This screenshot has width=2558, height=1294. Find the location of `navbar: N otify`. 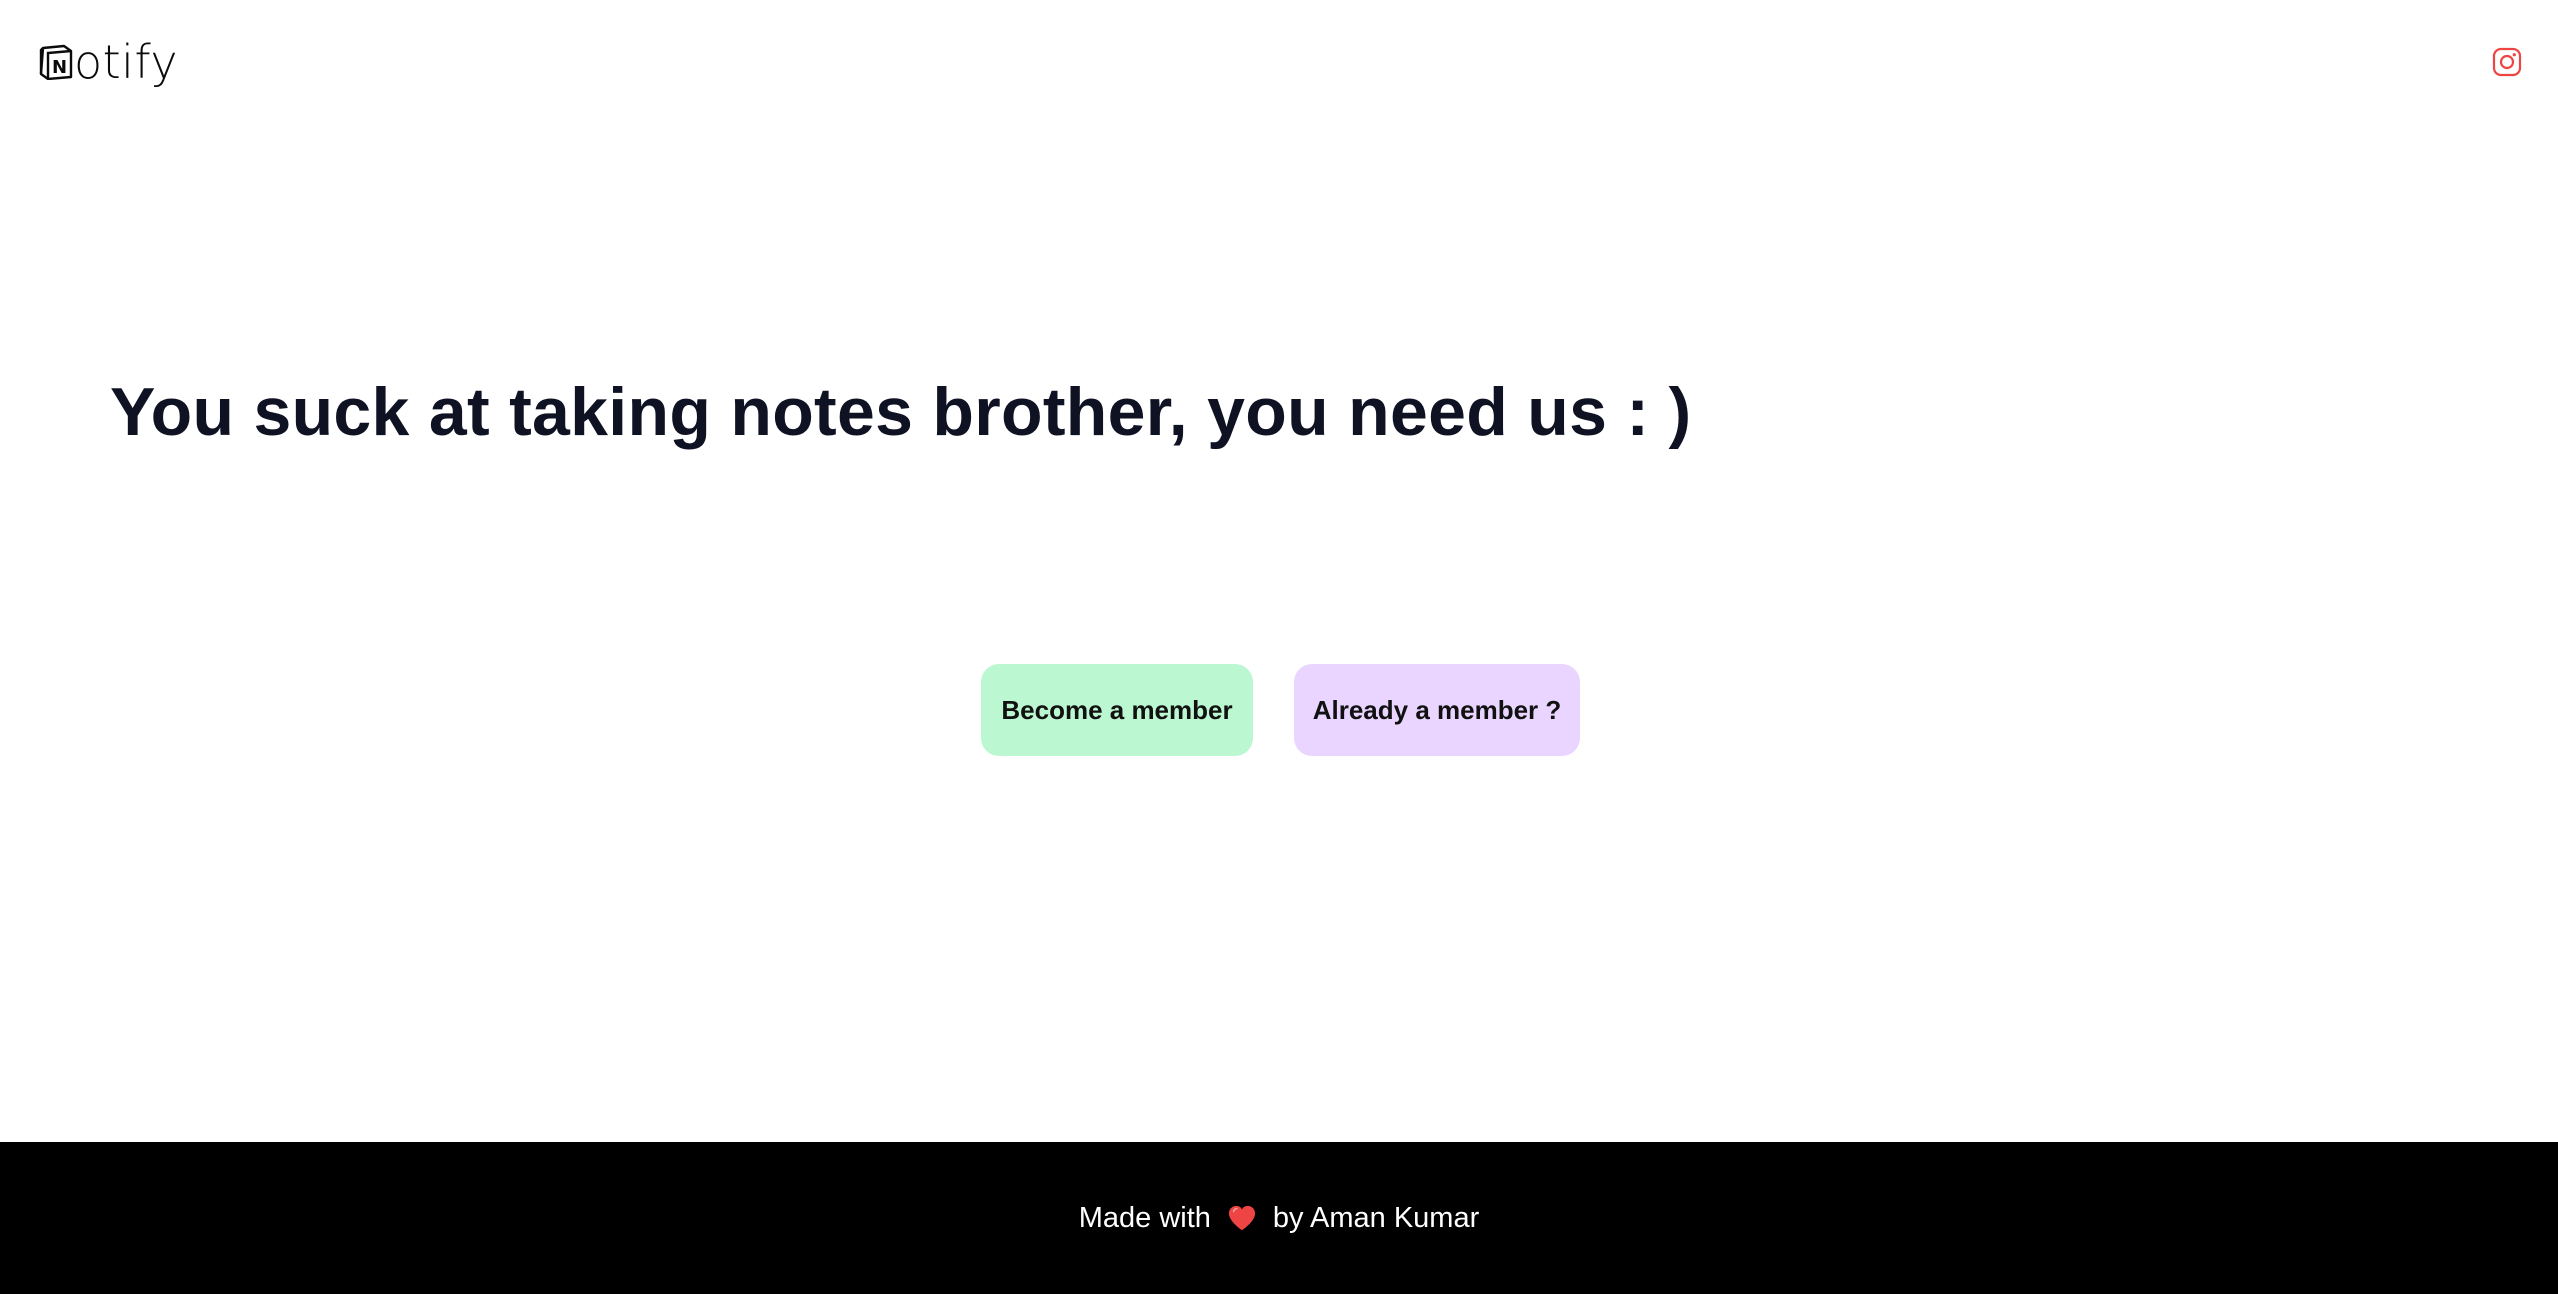

navbar: N otify is located at coordinates (1279, 65).